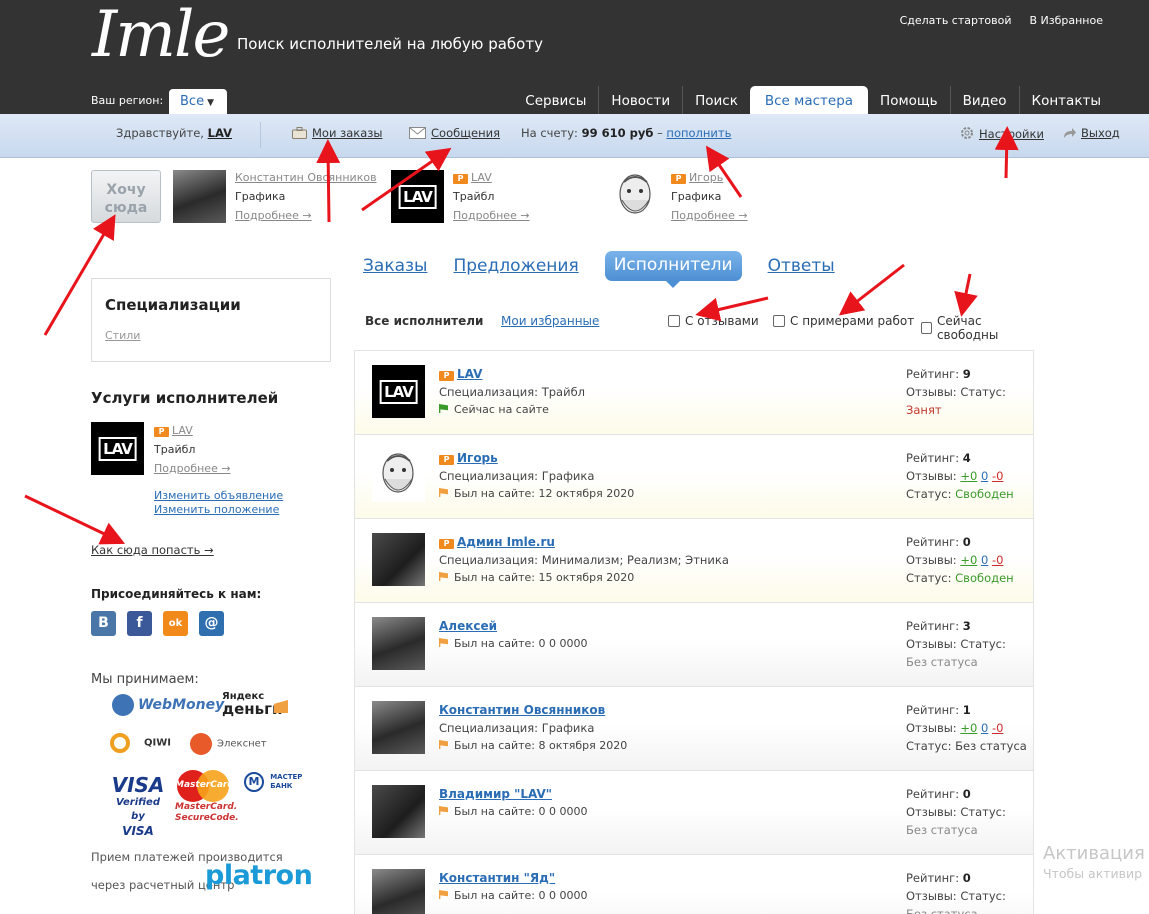 Image resolution: width=1149 pixels, height=914 pixels. I want to click on all-executors-filter: Все исполнители, so click(424, 321).